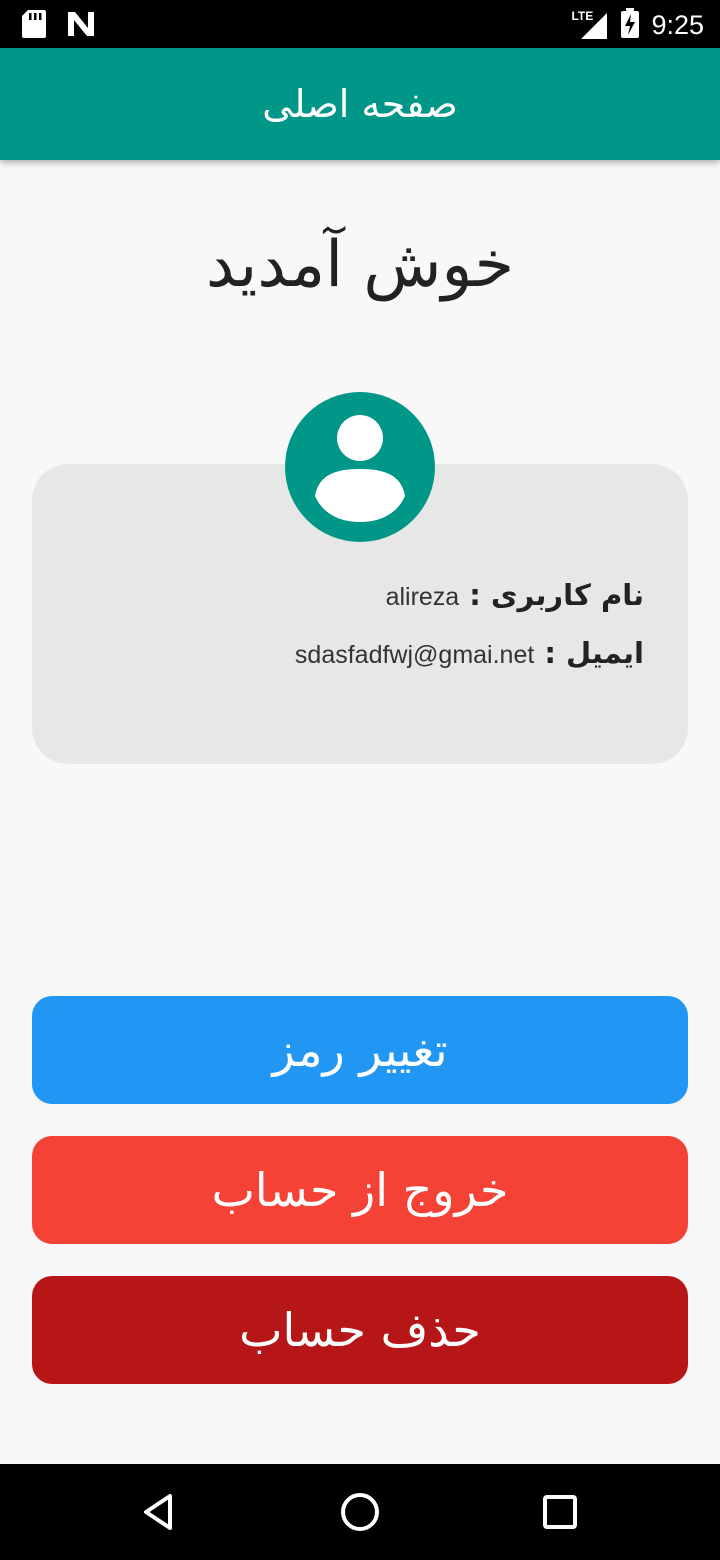  Describe the element at coordinates (422, 597) in the screenshot. I see `username-value: alireza` at that location.